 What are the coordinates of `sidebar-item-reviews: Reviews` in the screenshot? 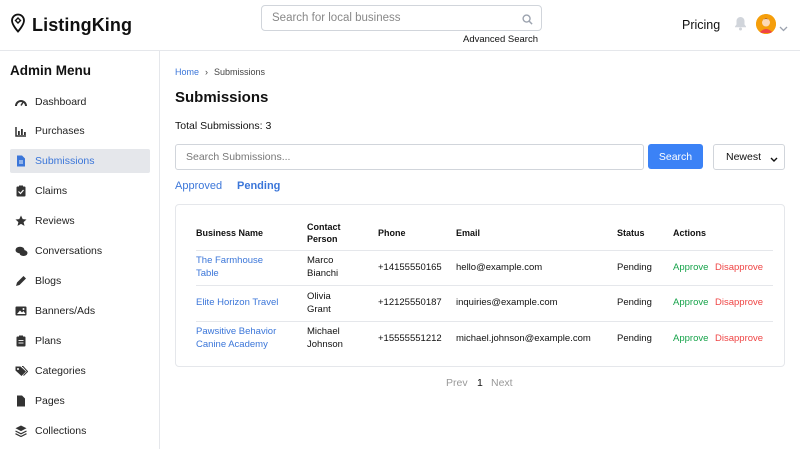 It's located at (80, 221).